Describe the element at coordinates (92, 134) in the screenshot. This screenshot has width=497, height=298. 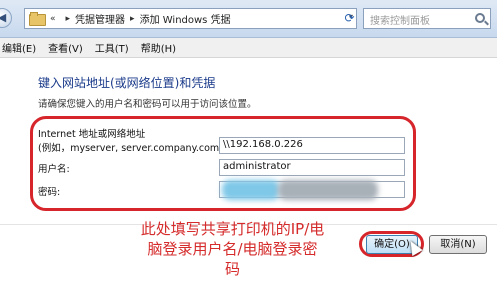
I see `address-label: Internet 地址或网络地址` at that location.